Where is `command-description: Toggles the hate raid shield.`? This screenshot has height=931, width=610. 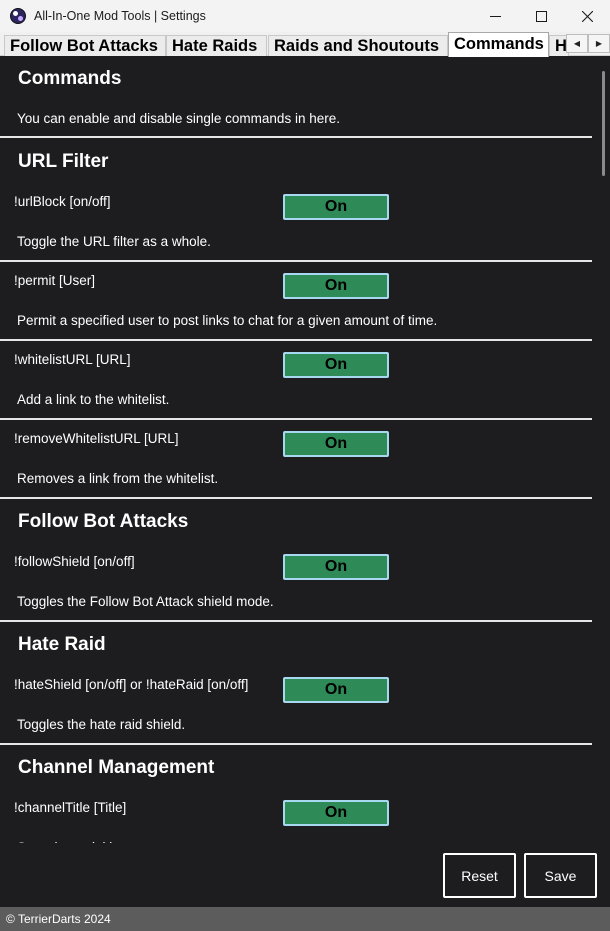
command-description: Toggles the hate raid shield. is located at coordinates (101, 724).